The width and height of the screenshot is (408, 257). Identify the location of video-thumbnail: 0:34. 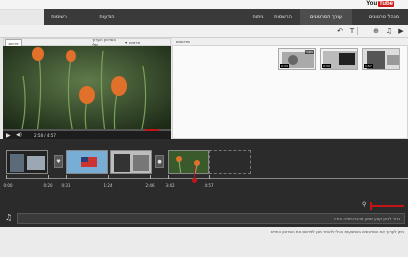
(339, 59).